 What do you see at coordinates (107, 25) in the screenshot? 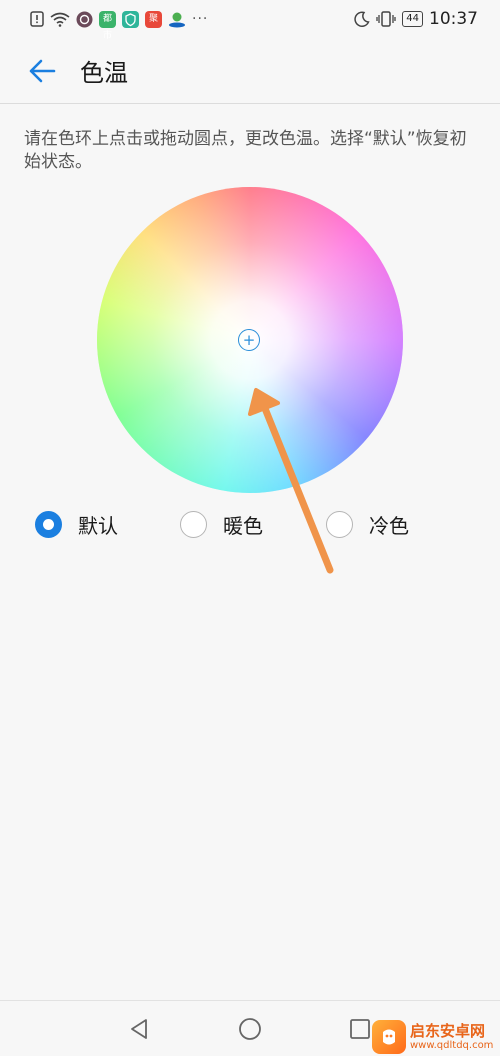
I see `notification-app-icon: 都市` at bounding box center [107, 25].